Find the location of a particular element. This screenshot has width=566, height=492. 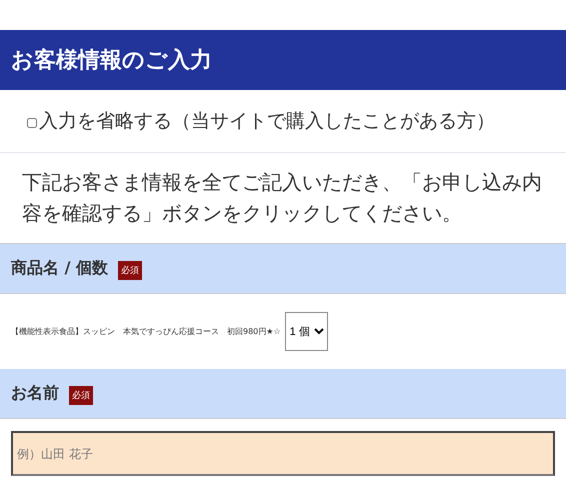

product-name: 【機能性表示食品】スッピン 本気ですっぴん応援コース 初回980円★☆ is located at coordinates (146, 331).